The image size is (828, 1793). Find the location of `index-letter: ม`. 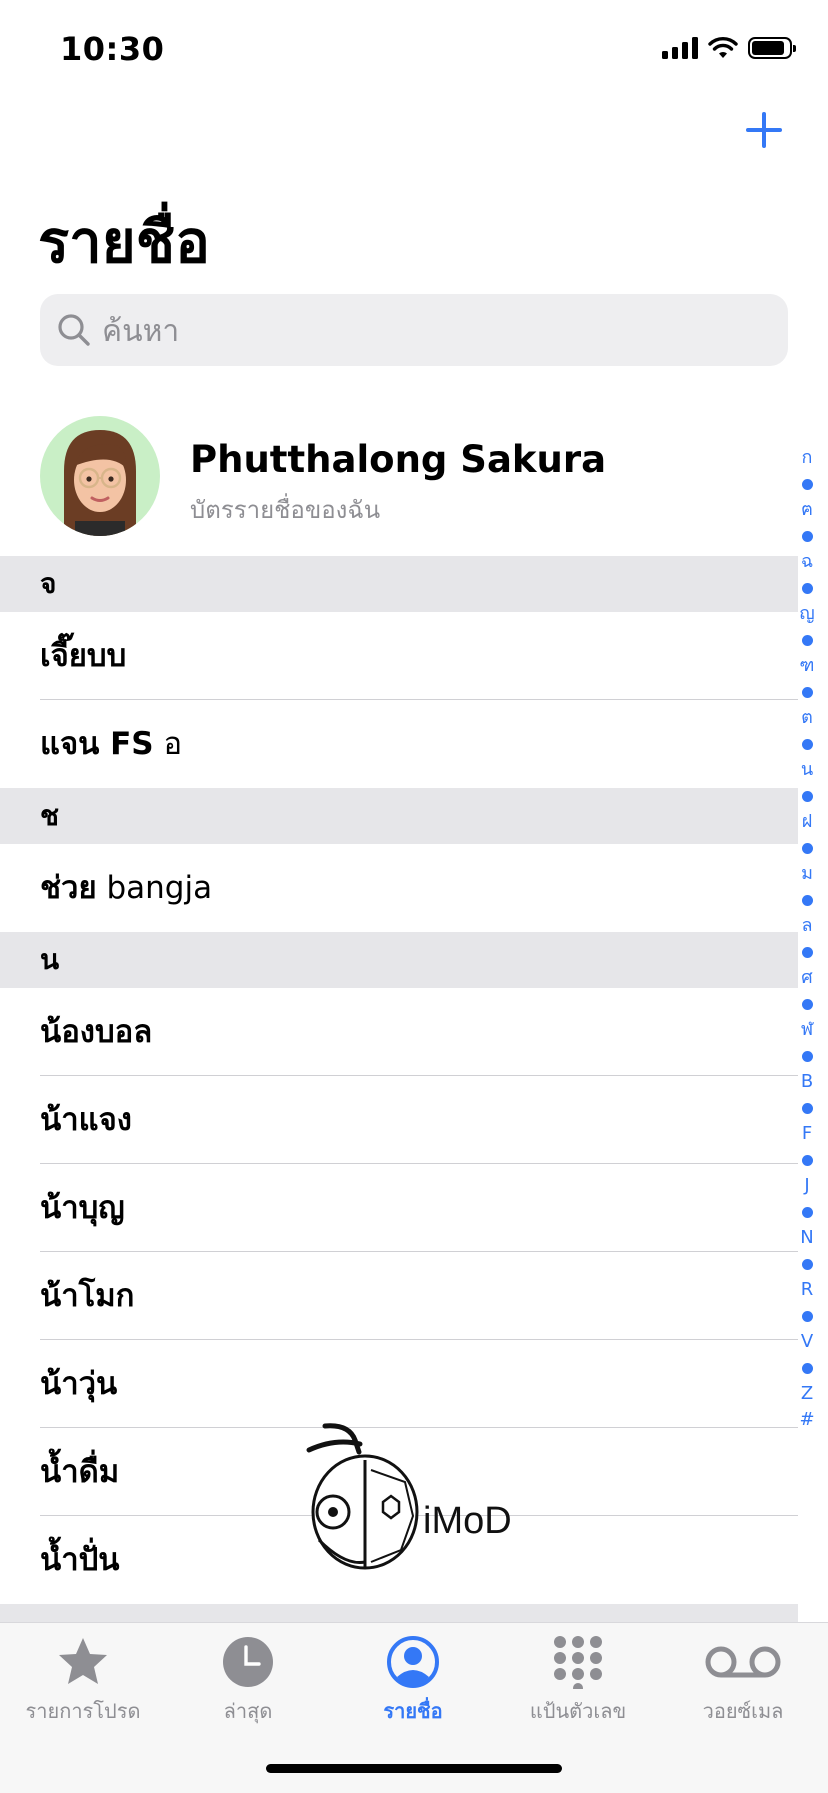

index-letter: ม is located at coordinates (807, 874).